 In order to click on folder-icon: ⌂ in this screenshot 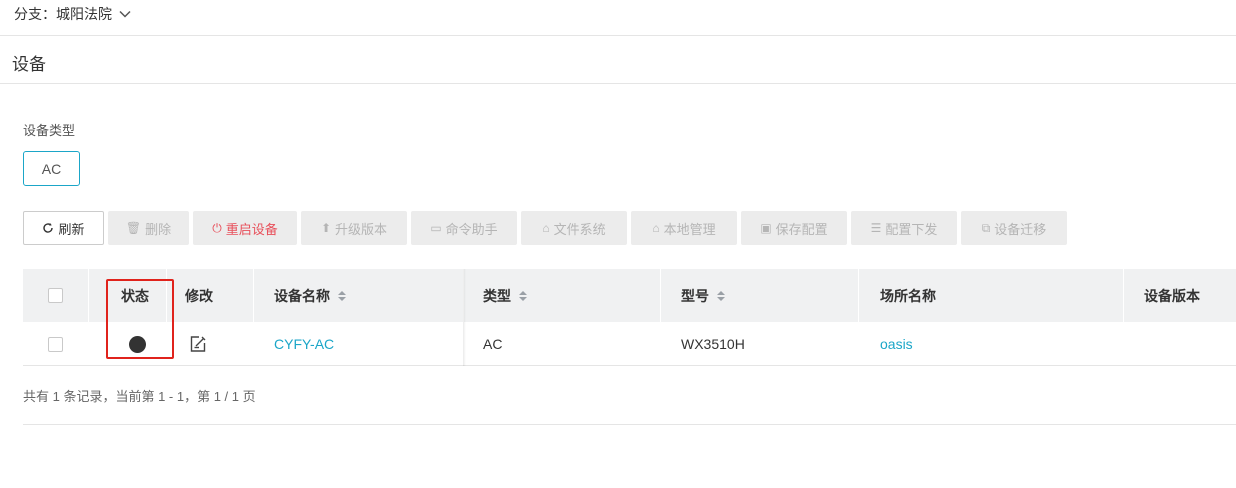, I will do `click(546, 228)`.